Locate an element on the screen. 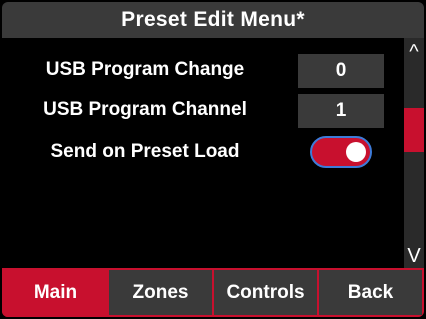 Image resolution: width=426 pixels, height=319 pixels. tab-controls: Controls is located at coordinates (265, 292).